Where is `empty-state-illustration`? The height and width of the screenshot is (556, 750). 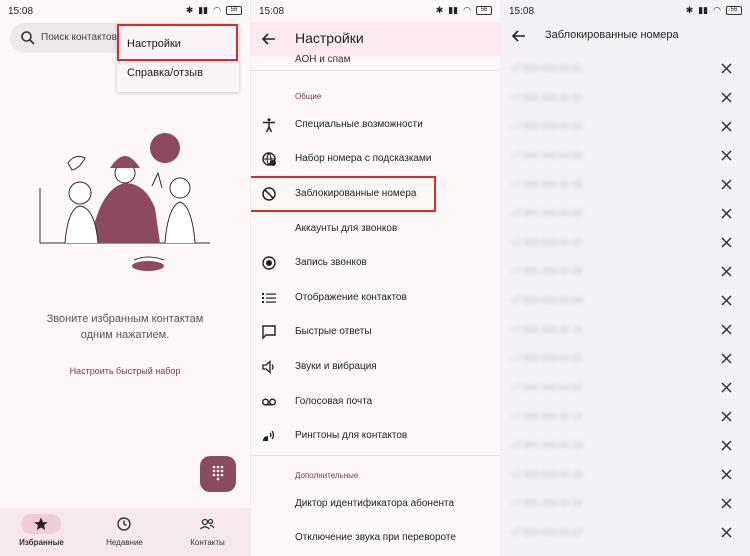
empty-state-illustration is located at coordinates (124, 202).